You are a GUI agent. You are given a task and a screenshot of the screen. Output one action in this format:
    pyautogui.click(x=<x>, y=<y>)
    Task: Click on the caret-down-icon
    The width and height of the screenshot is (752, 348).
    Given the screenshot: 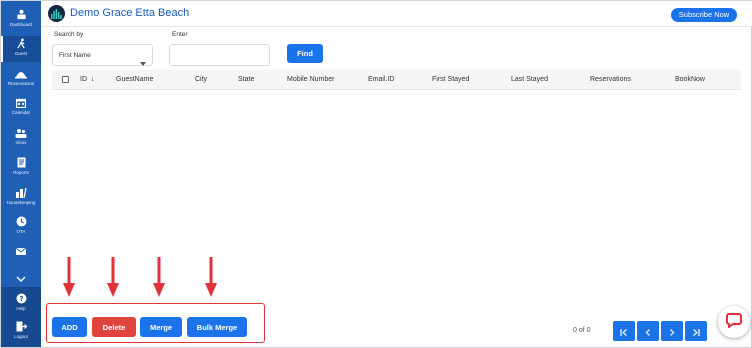 What is the action you would take?
    pyautogui.click(x=143, y=62)
    